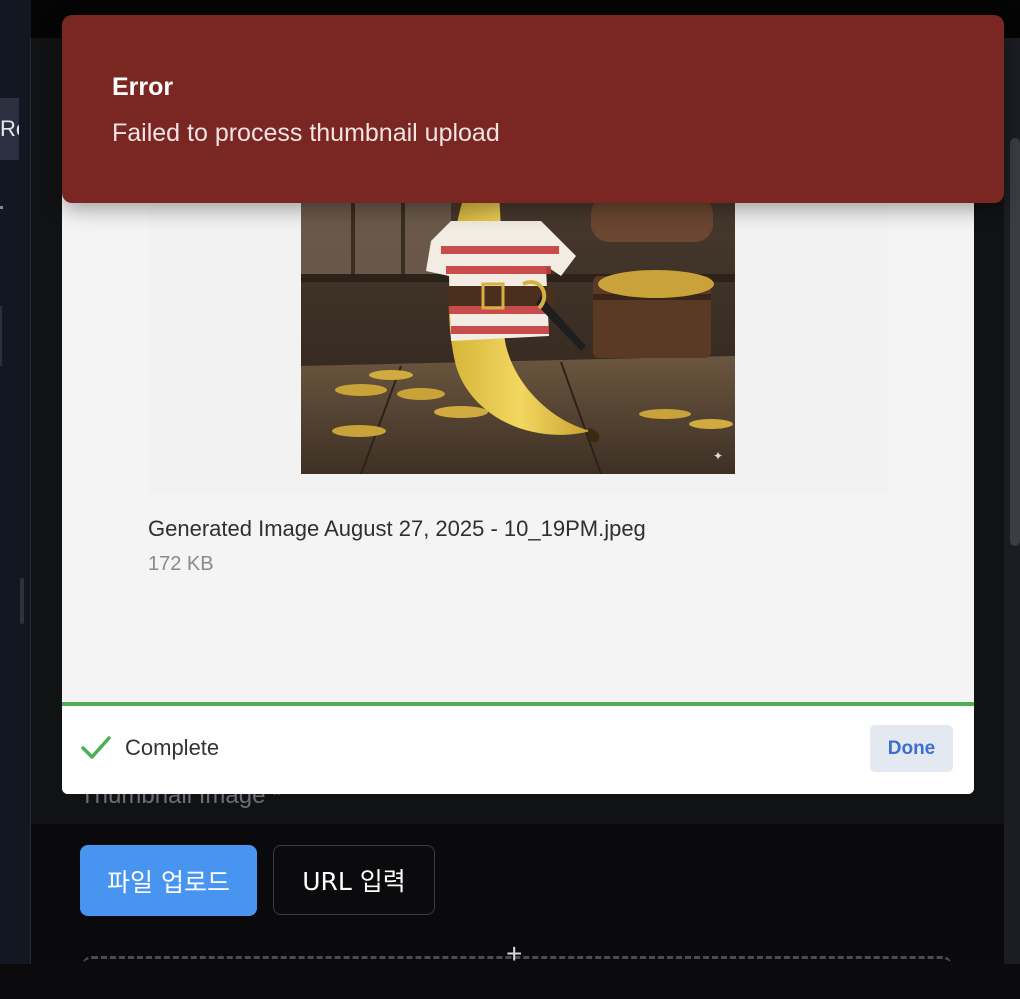  I want to click on upload-status-row: Complete Done, so click(518, 750).